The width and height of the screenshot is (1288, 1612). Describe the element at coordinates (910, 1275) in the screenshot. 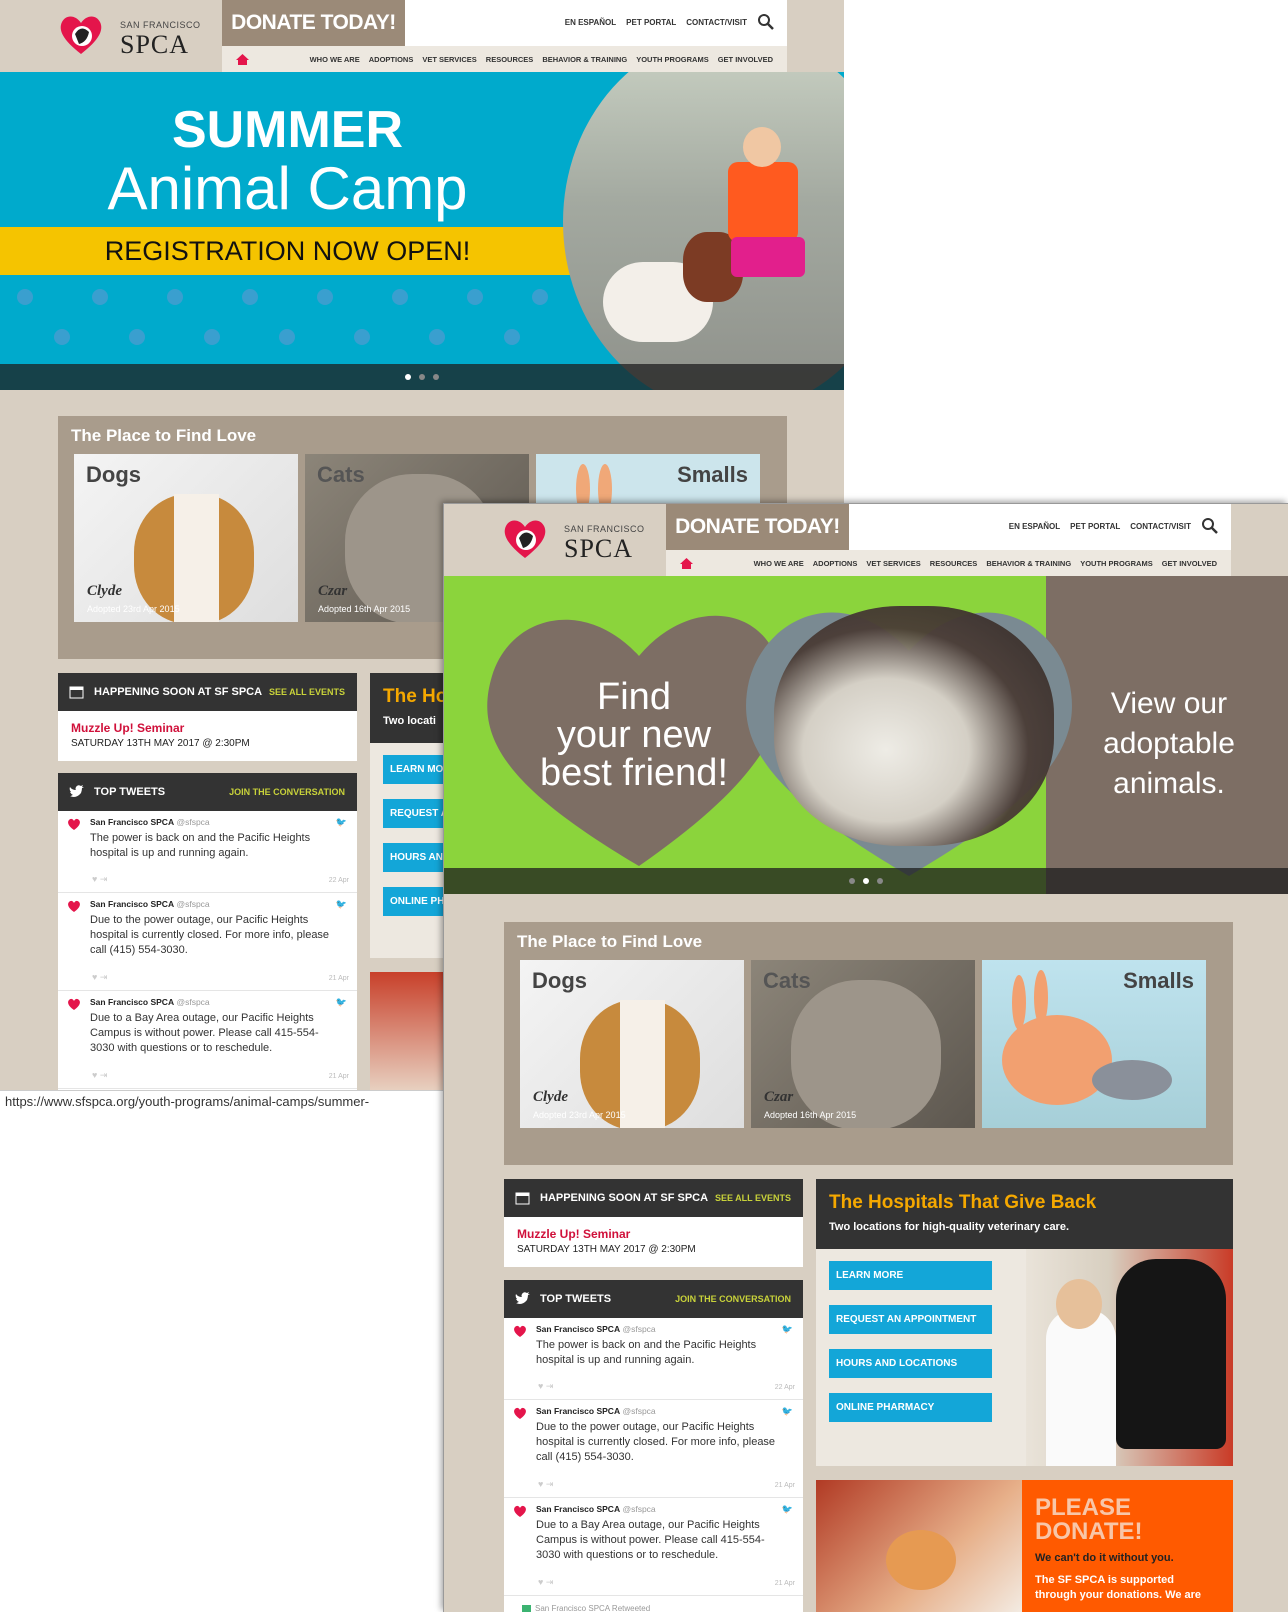

I see `learn-more-button: LEARN MORE` at that location.